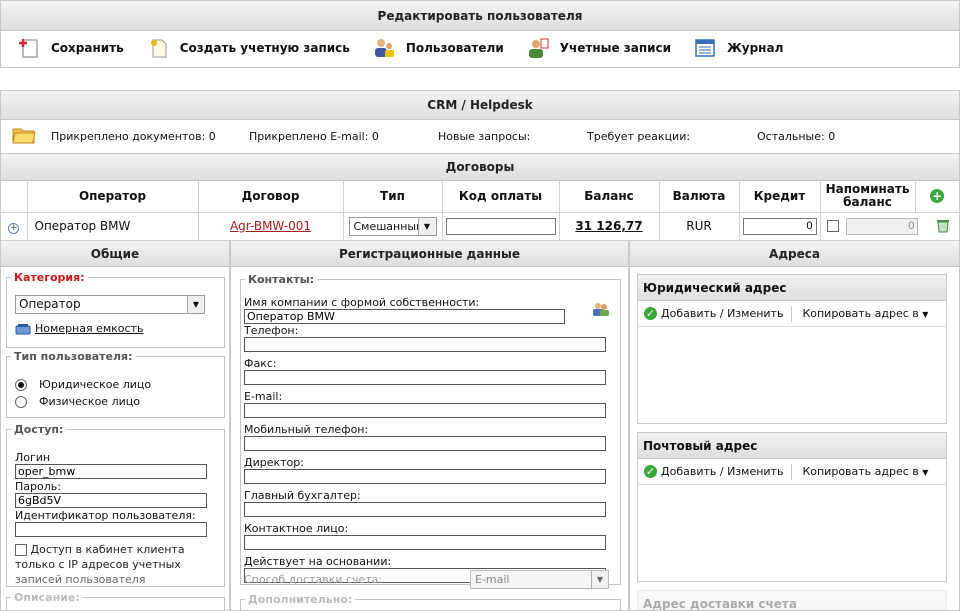  Describe the element at coordinates (300, 599) in the screenshot. I see `additional-legend: Дополнительно:` at that location.